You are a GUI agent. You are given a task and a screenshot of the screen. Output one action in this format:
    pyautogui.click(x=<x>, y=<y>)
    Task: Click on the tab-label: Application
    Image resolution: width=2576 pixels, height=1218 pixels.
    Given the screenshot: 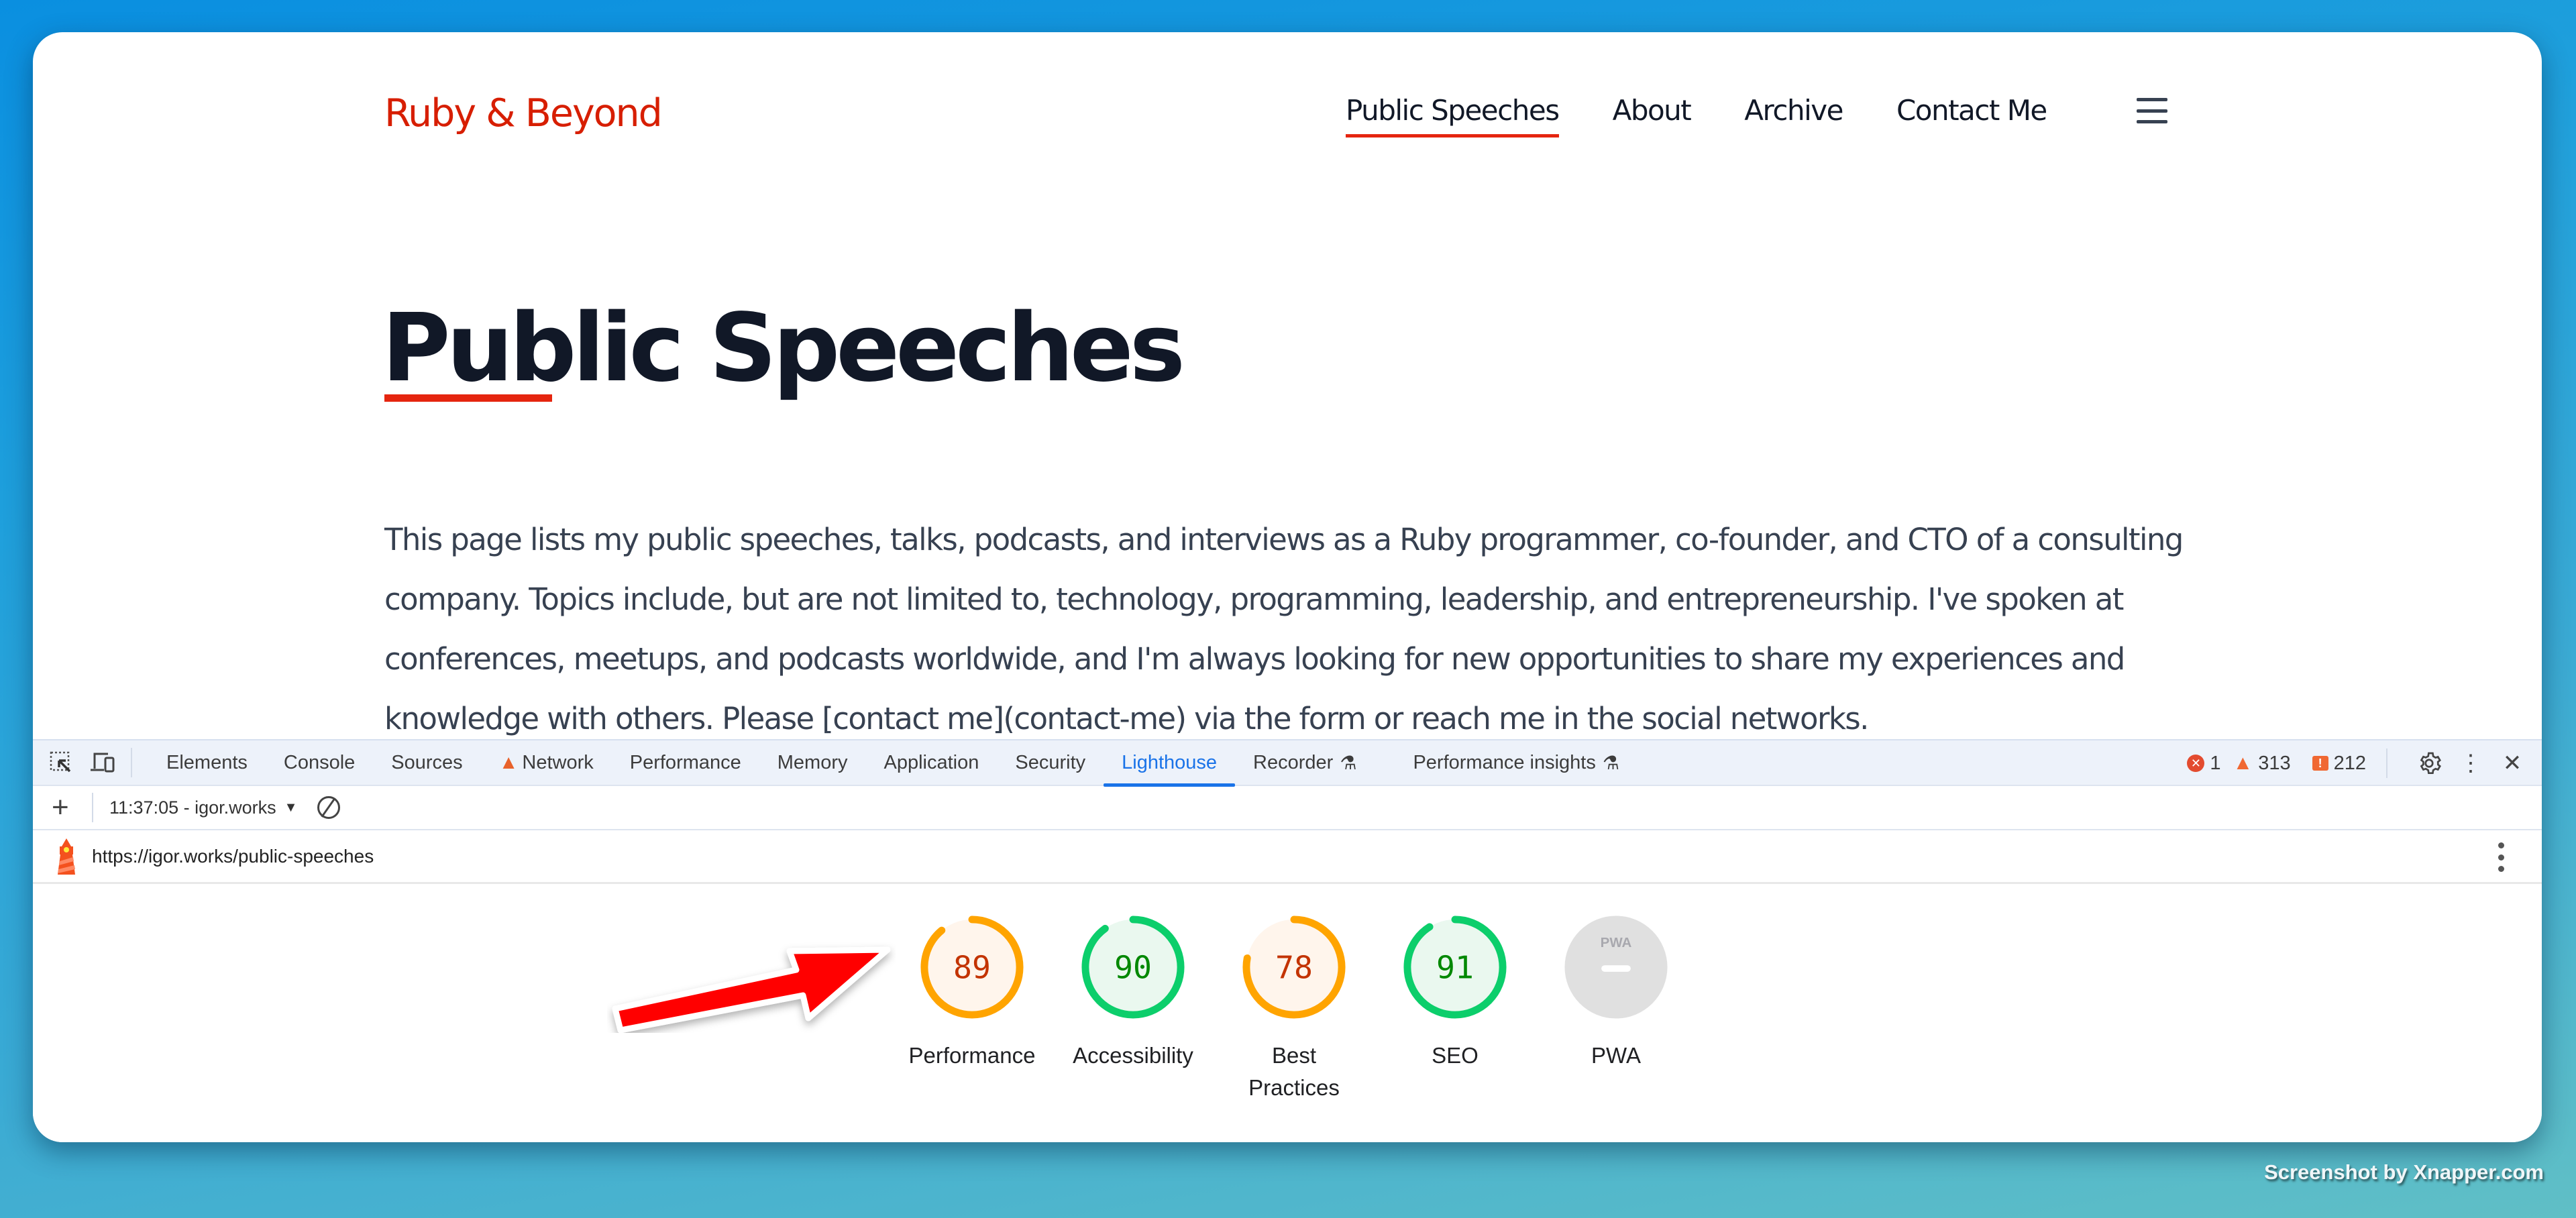 What is the action you would take?
    pyautogui.click(x=931, y=762)
    